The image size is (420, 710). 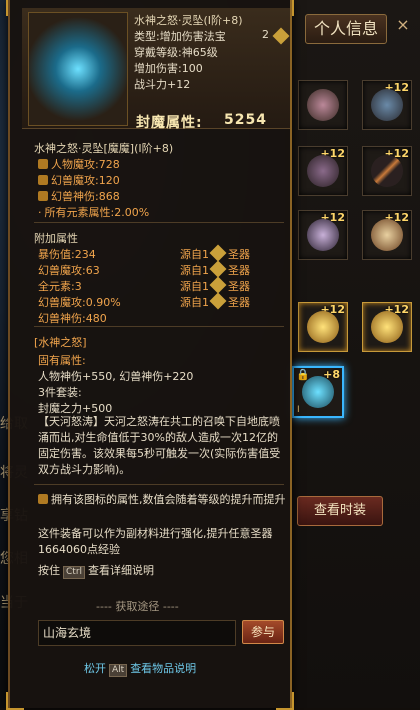 I want to click on trophy-icon, so click(x=323, y=327).